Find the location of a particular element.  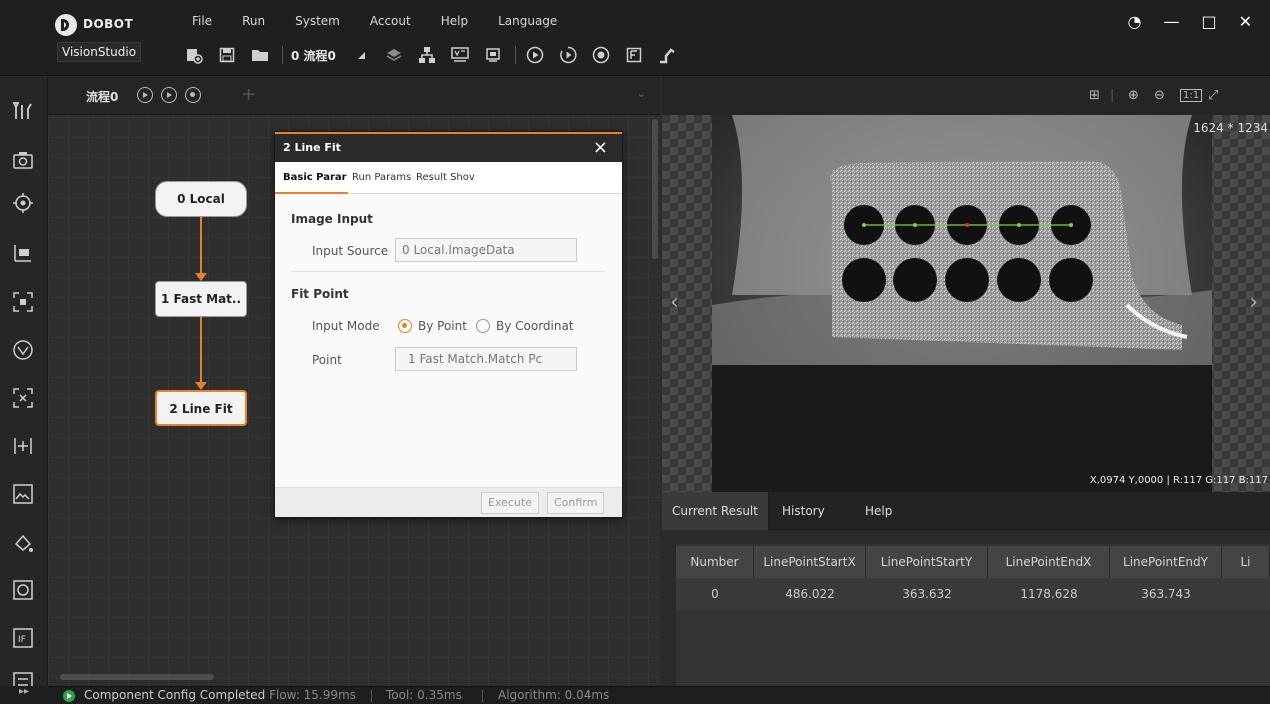

robot-arm-icon is located at coordinates (667, 55).